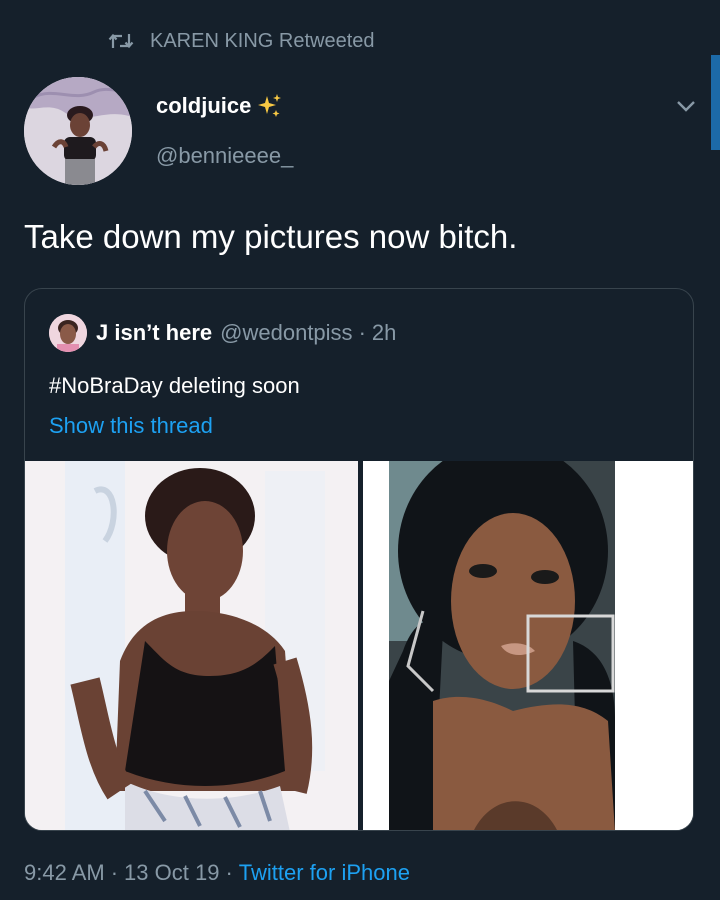  What do you see at coordinates (204, 105) in the screenshot?
I see `author-display-name: coldjuice` at bounding box center [204, 105].